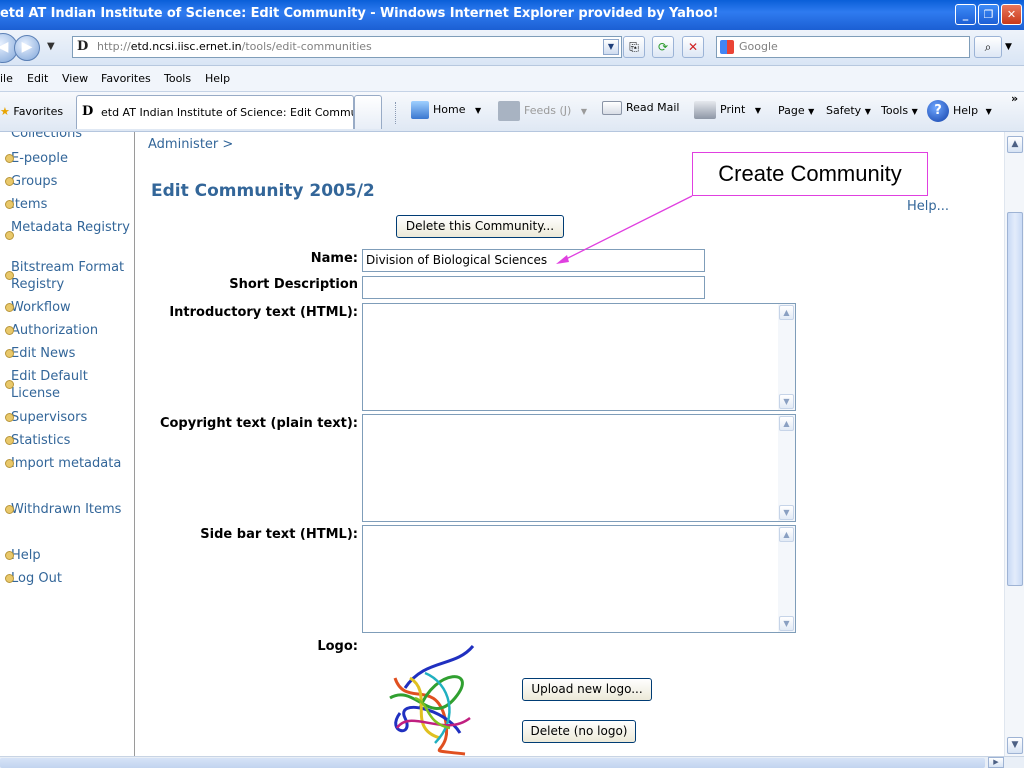  What do you see at coordinates (579, 579) in the screenshot?
I see `side-bar-text-textarea: ▲ ▼` at bounding box center [579, 579].